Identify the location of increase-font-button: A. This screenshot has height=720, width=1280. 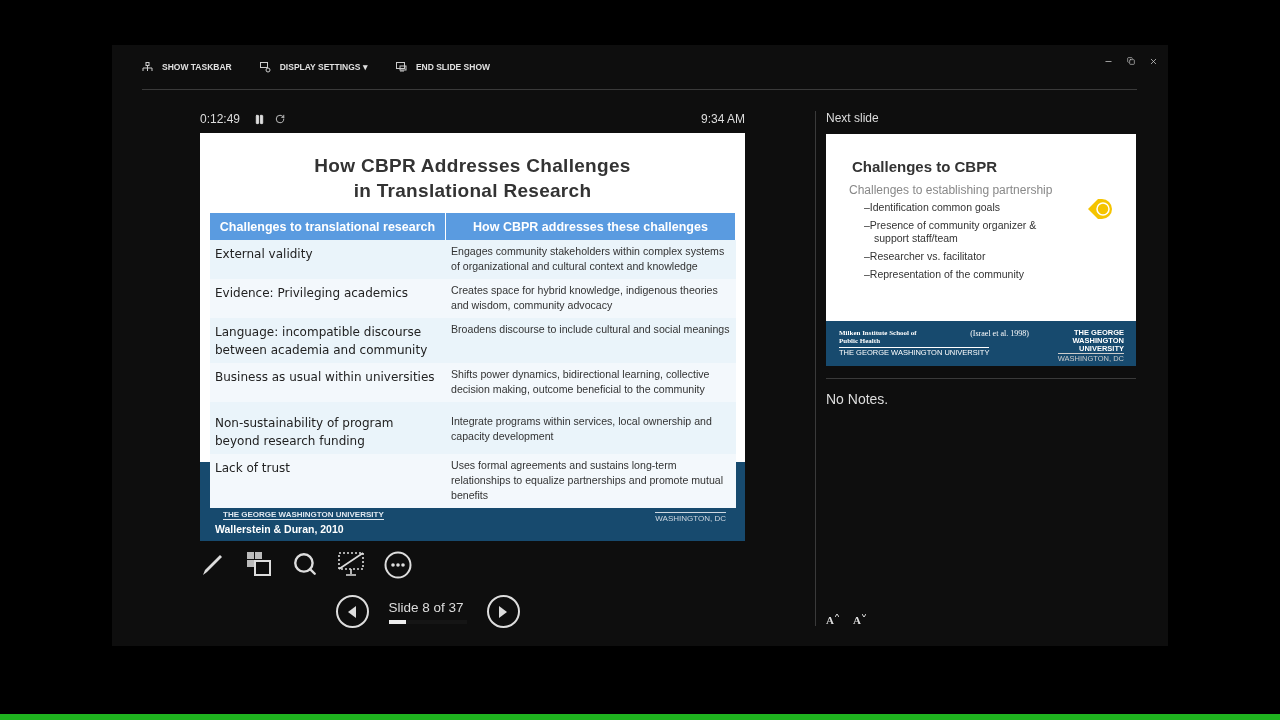
(832, 620).